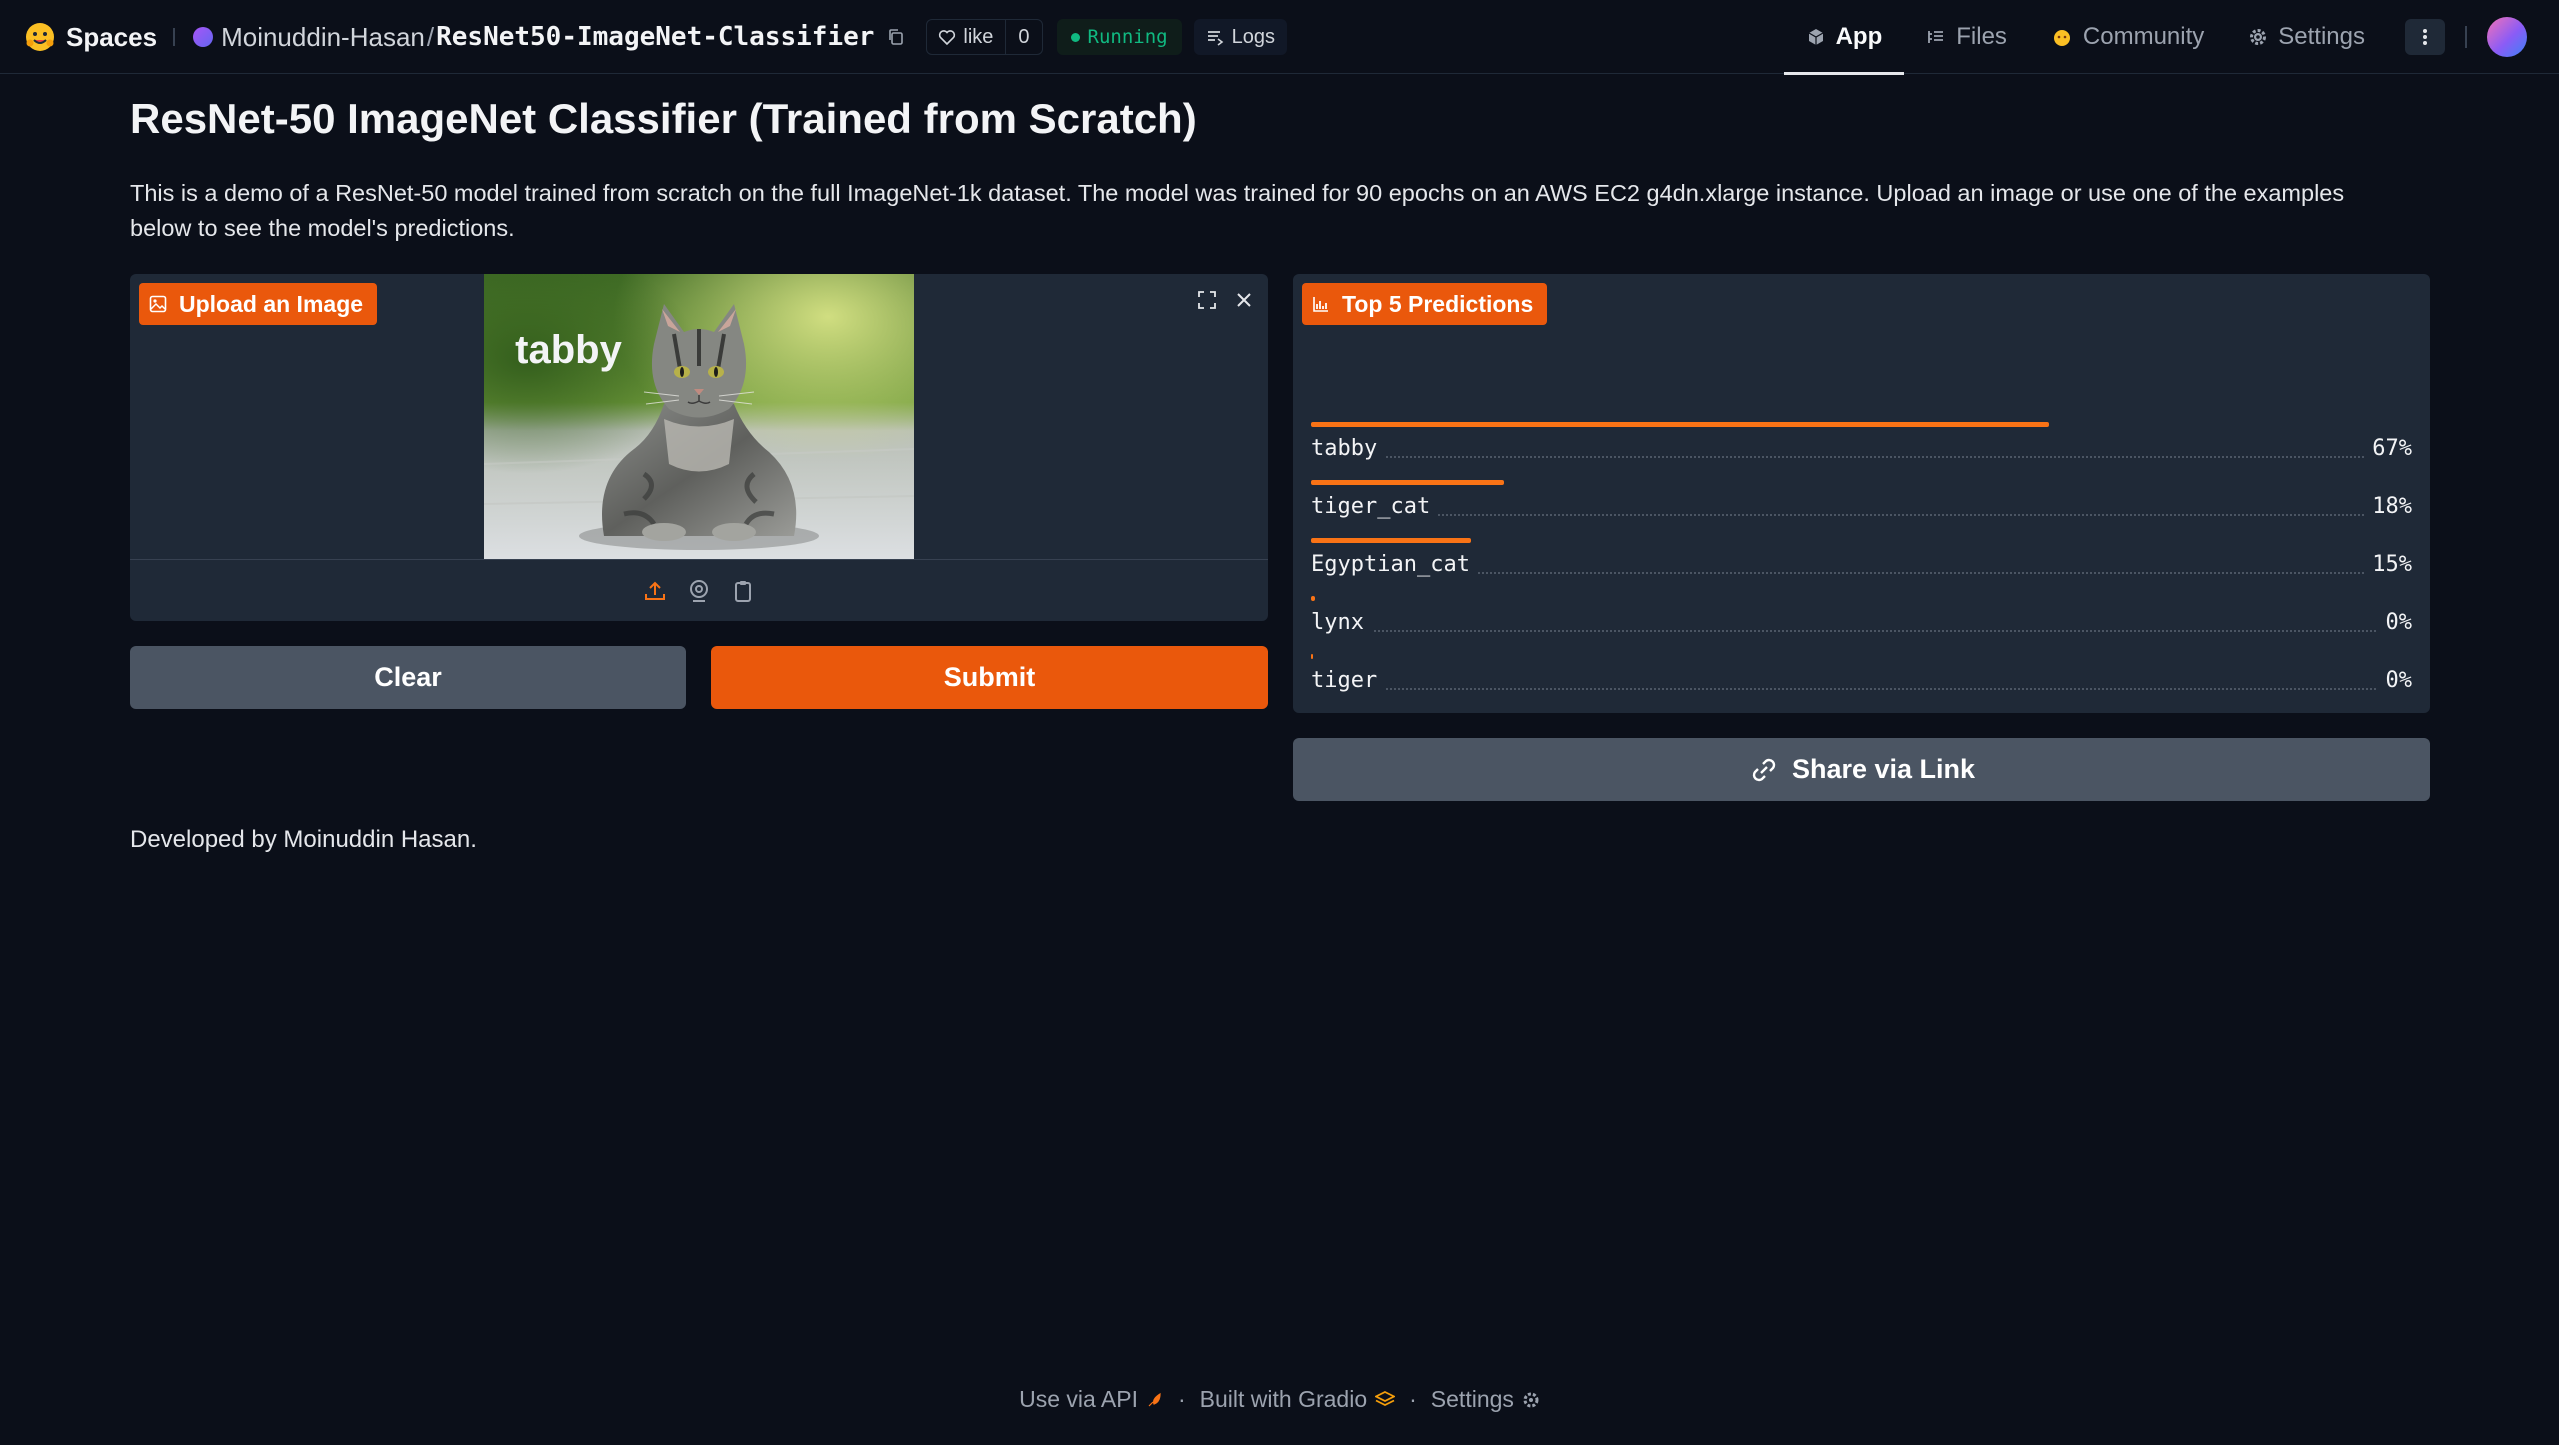 The image size is (2559, 1445). I want to click on webcam-source-button, so click(699, 591).